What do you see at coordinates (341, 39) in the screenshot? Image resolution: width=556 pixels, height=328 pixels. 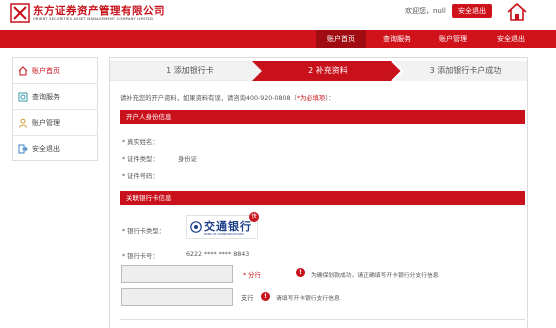 I see `nav-item-account-home: 账户首页` at bounding box center [341, 39].